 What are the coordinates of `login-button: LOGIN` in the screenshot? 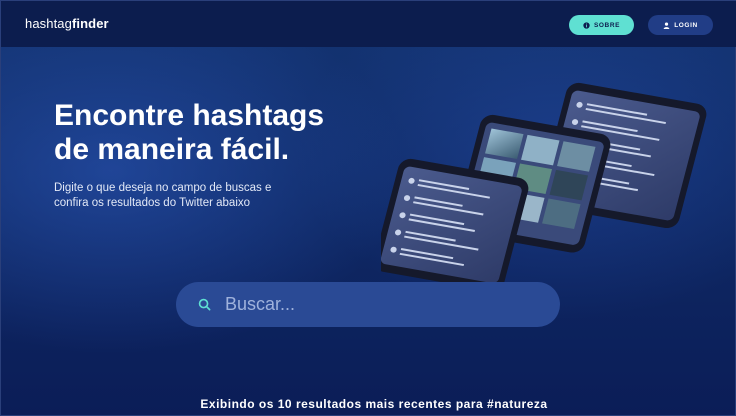 It's located at (680, 25).